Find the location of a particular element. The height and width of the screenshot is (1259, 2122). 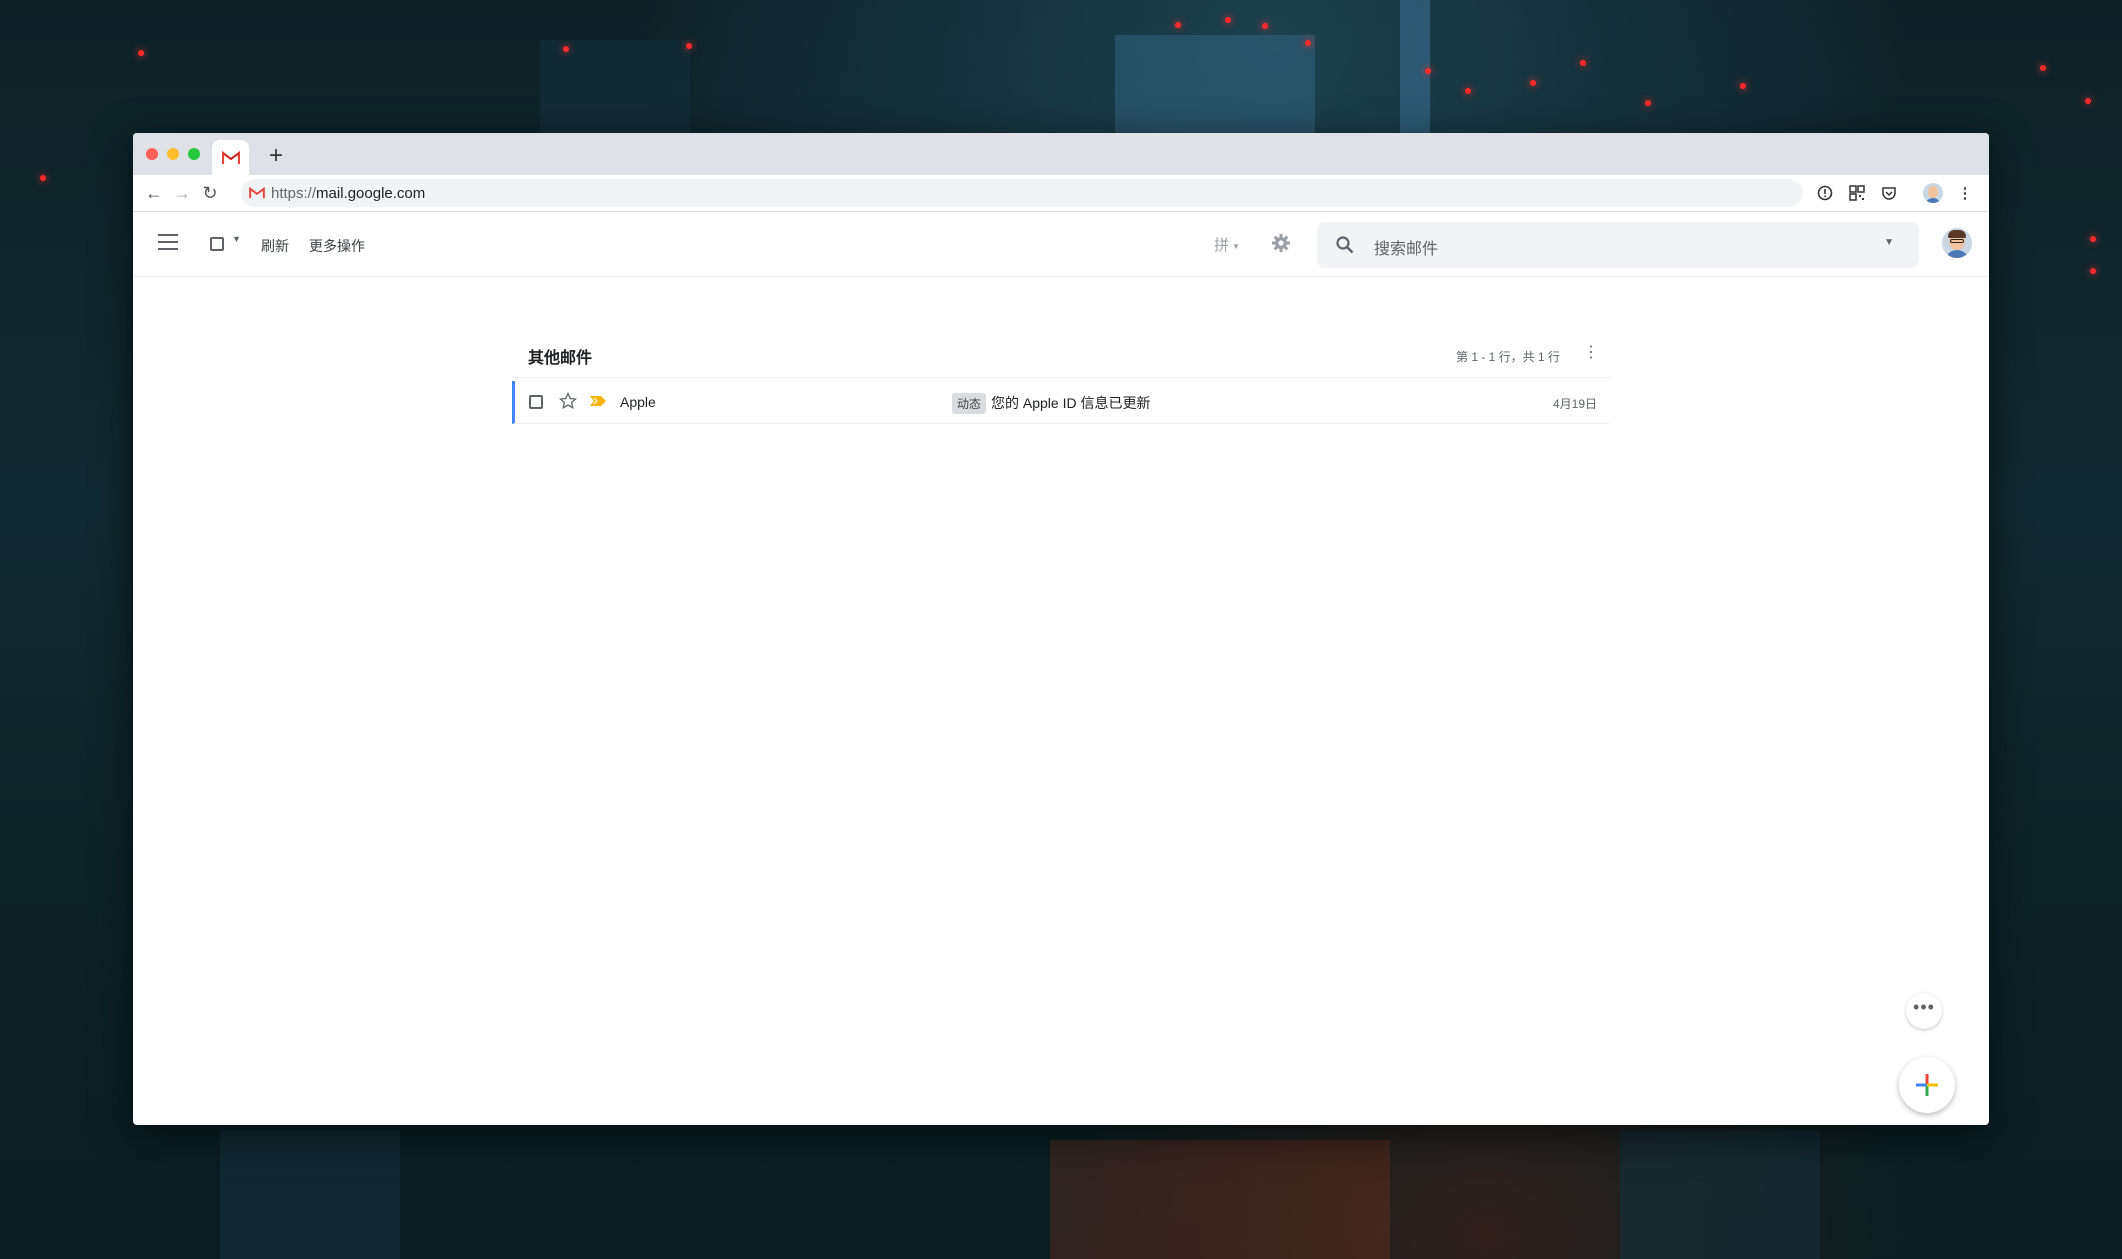

back-icon: ← is located at coordinates (154, 192).